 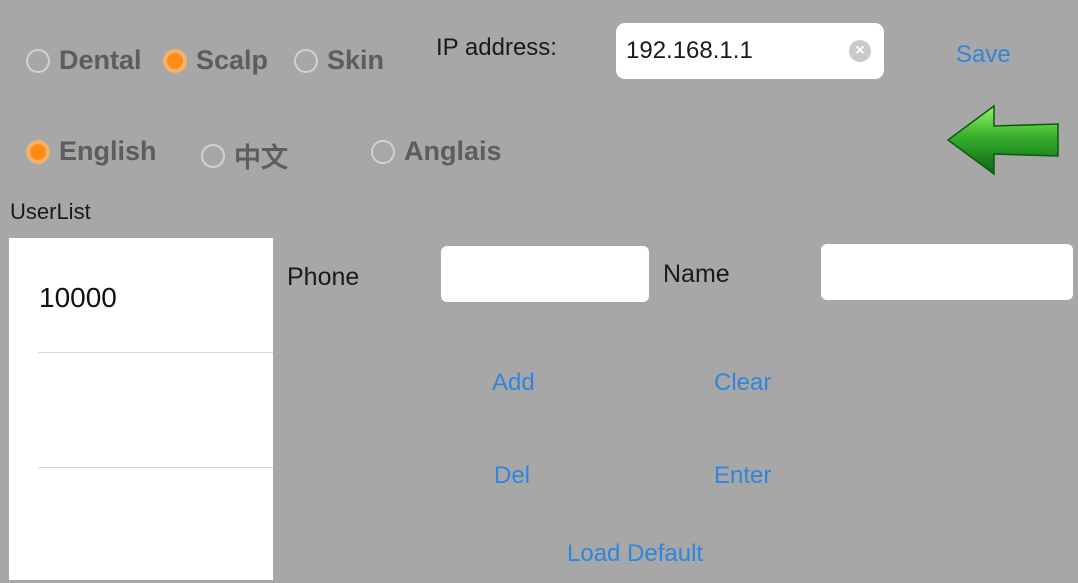 What do you see at coordinates (213, 155) in the screenshot?
I see `radio-chinese-circle` at bounding box center [213, 155].